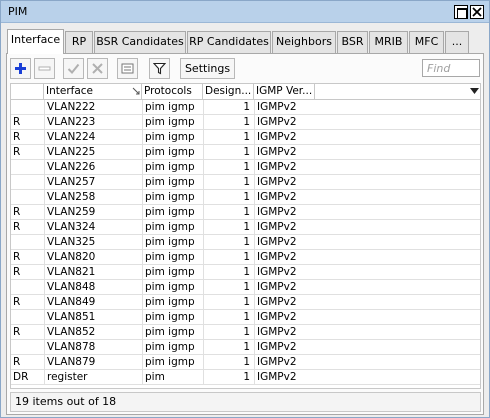 This screenshot has height=418, width=490. I want to click on table-row: R VLAN223 pim igmp 1 IGMPv2, so click(245, 122).